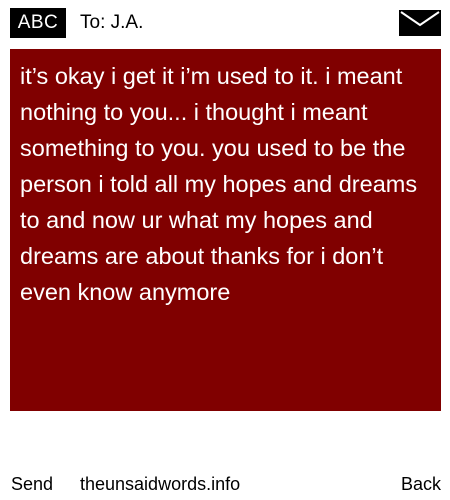 The width and height of the screenshot is (450, 500). I want to click on recipient-field: To: J.A., so click(111, 23).